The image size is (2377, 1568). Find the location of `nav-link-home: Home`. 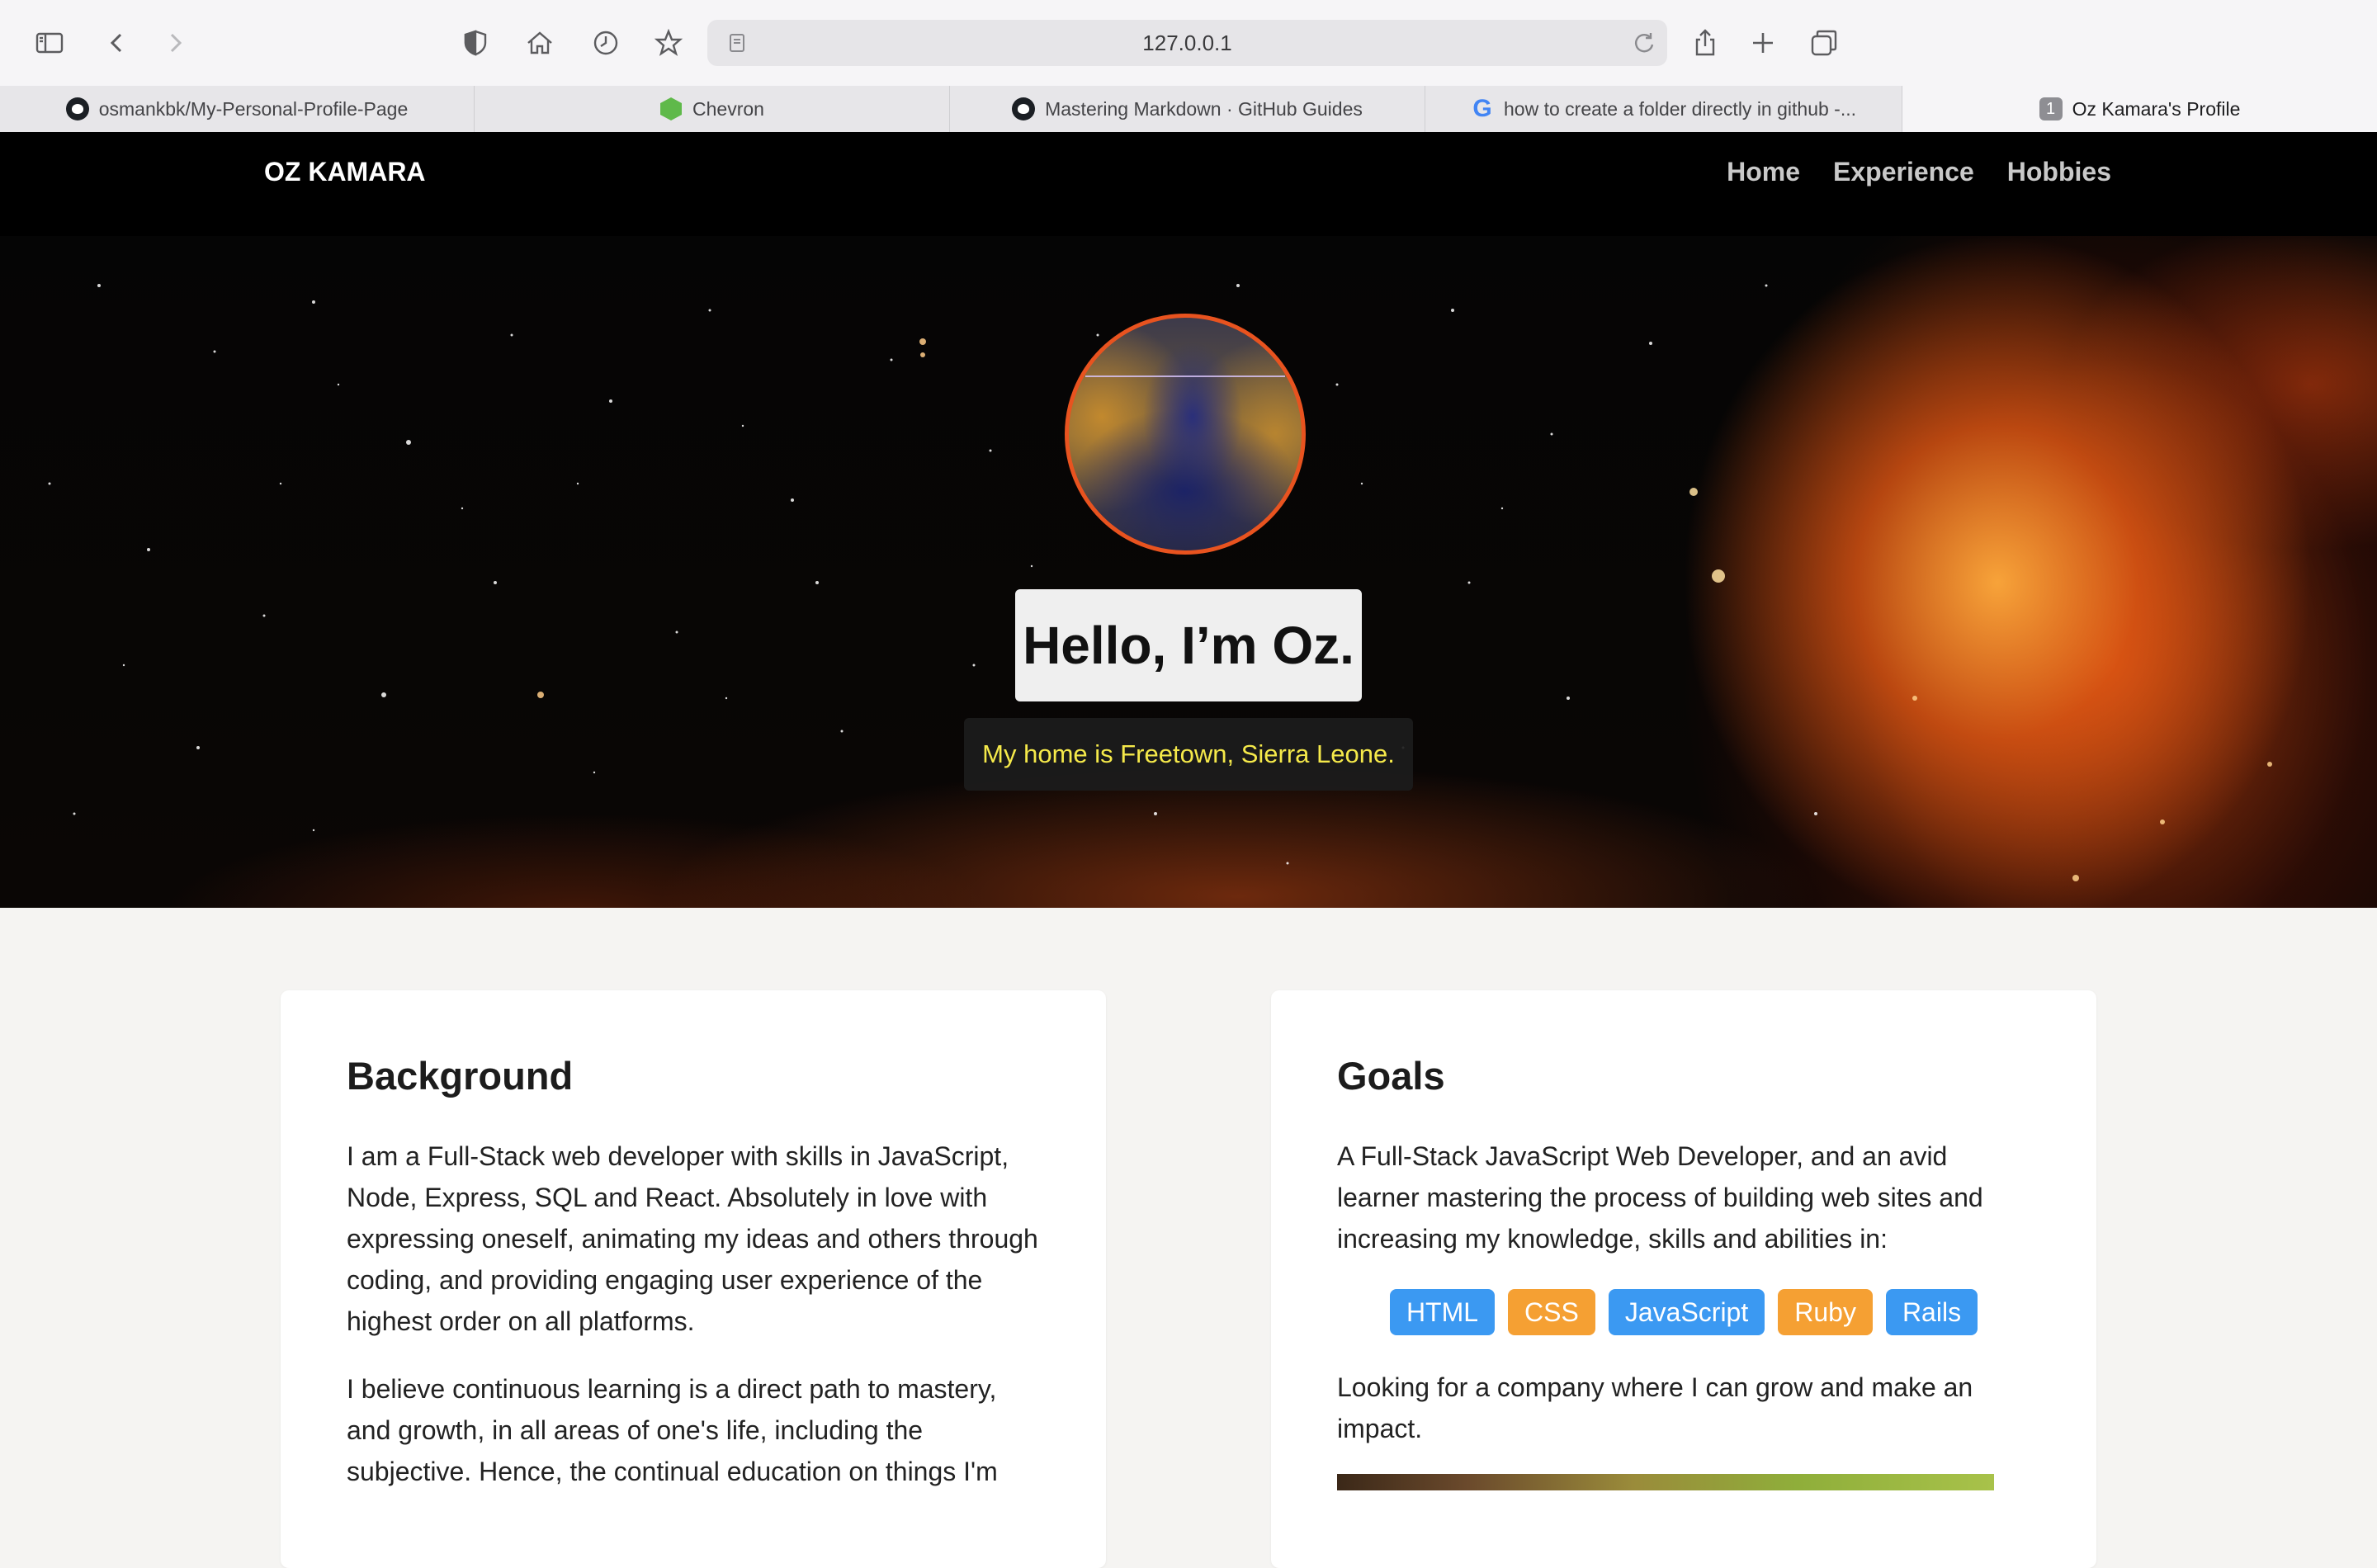

nav-link-home: Home is located at coordinates (1763, 171).